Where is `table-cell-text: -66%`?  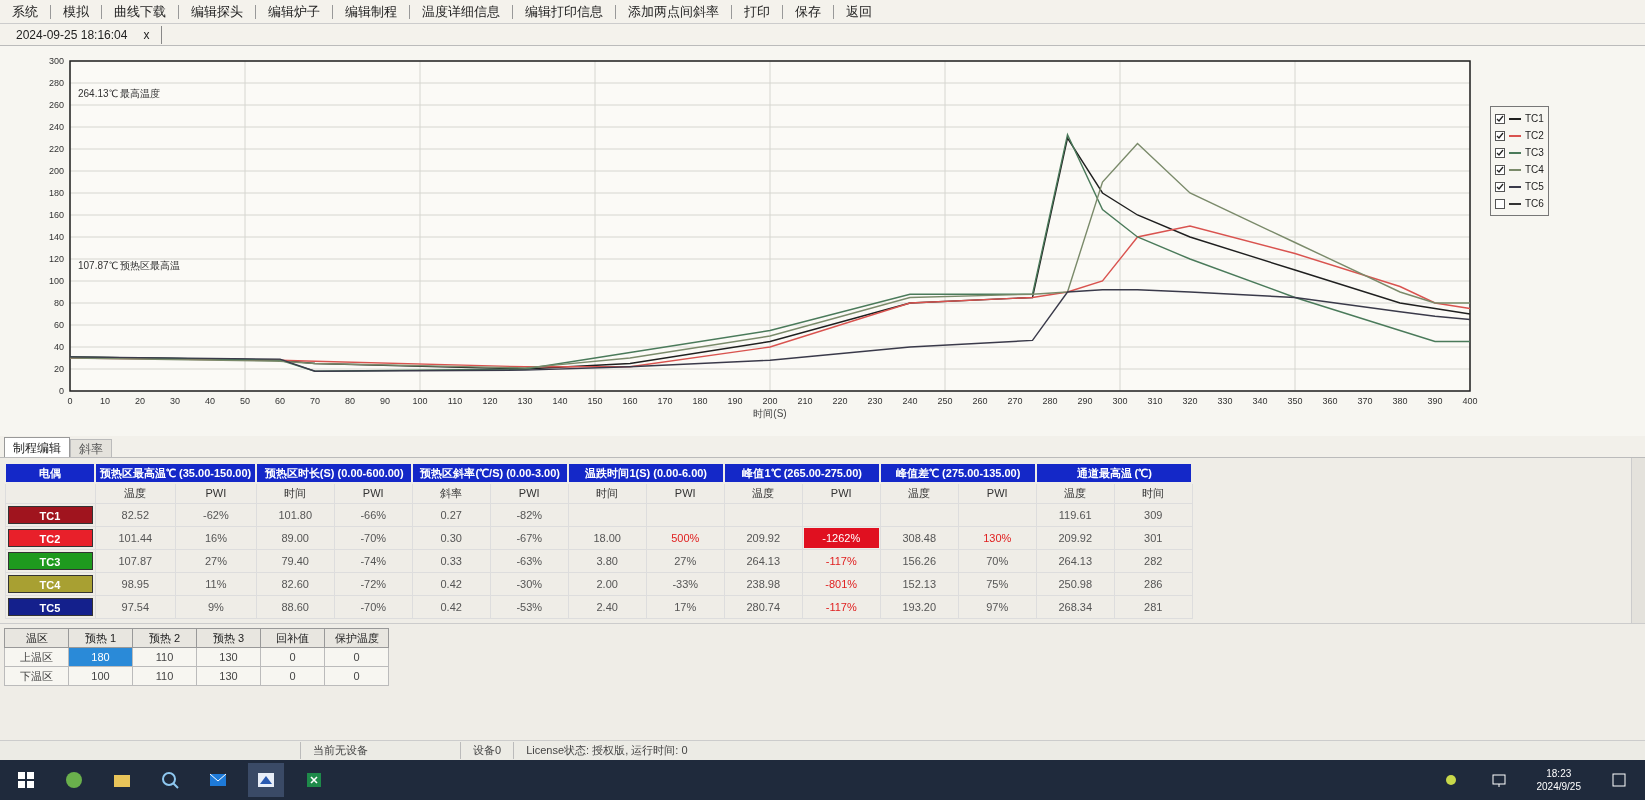 table-cell-text: -66% is located at coordinates (373, 515).